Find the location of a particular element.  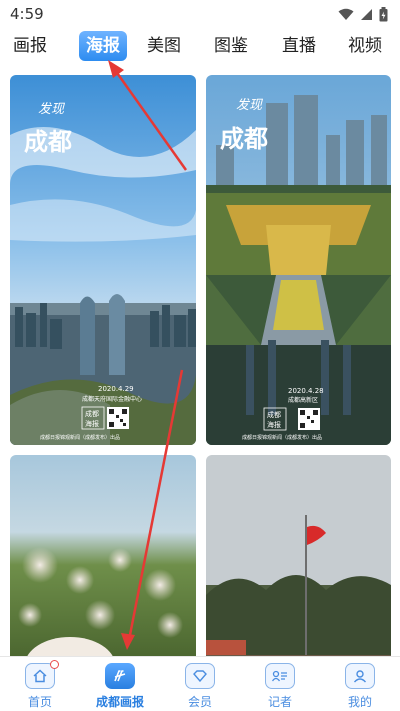

nav-member: 会员 is located at coordinates (200, 684).